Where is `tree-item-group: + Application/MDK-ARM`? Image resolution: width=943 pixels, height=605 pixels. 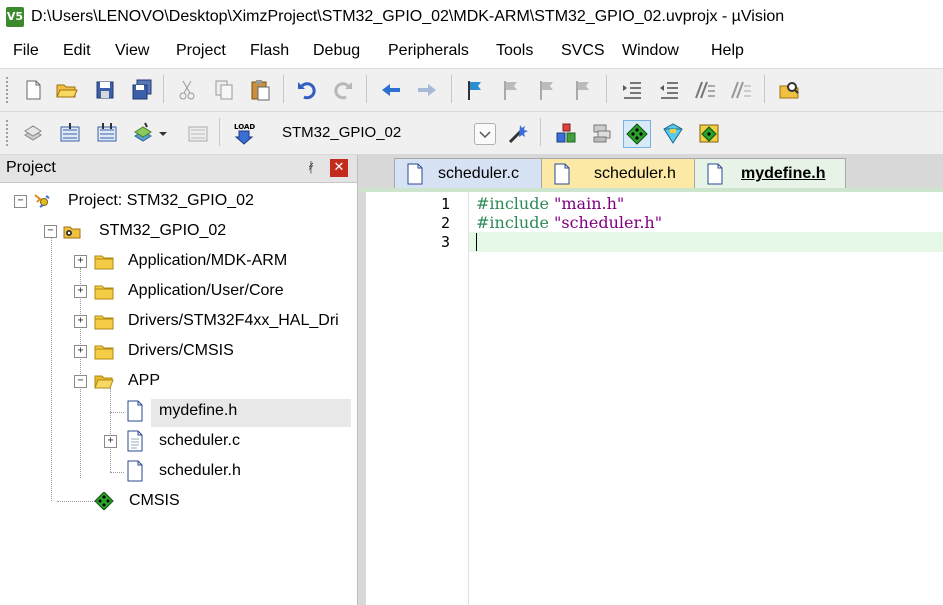
tree-item-group: + Application/MDK-ARM is located at coordinates (178, 261).